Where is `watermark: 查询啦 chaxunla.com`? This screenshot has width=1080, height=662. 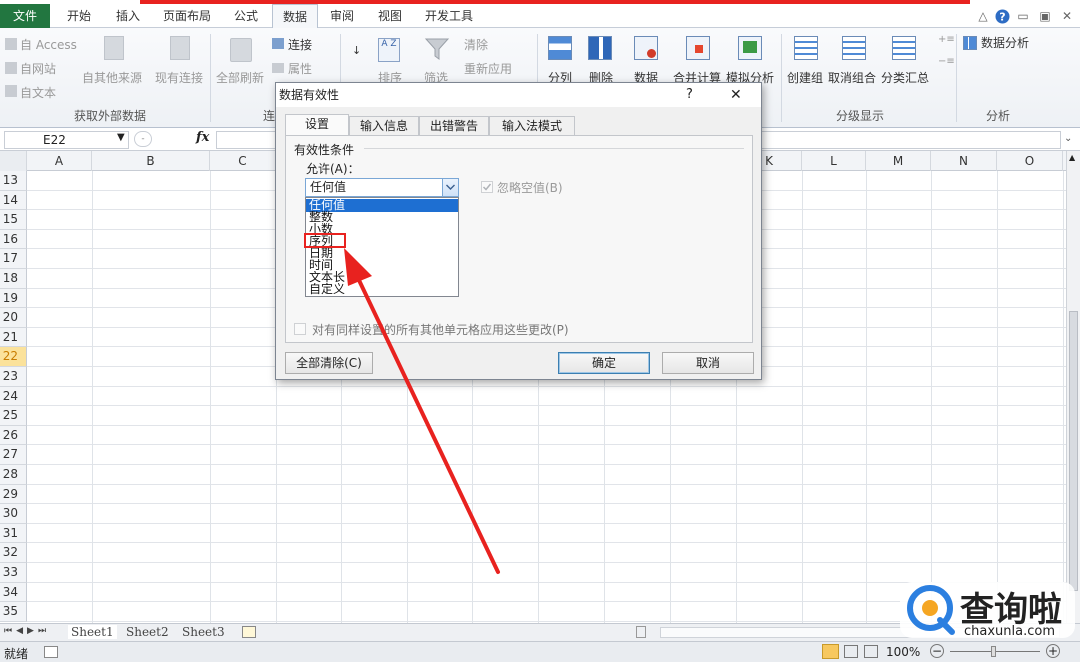
watermark: 查询啦 chaxunla.com is located at coordinates (987, 610).